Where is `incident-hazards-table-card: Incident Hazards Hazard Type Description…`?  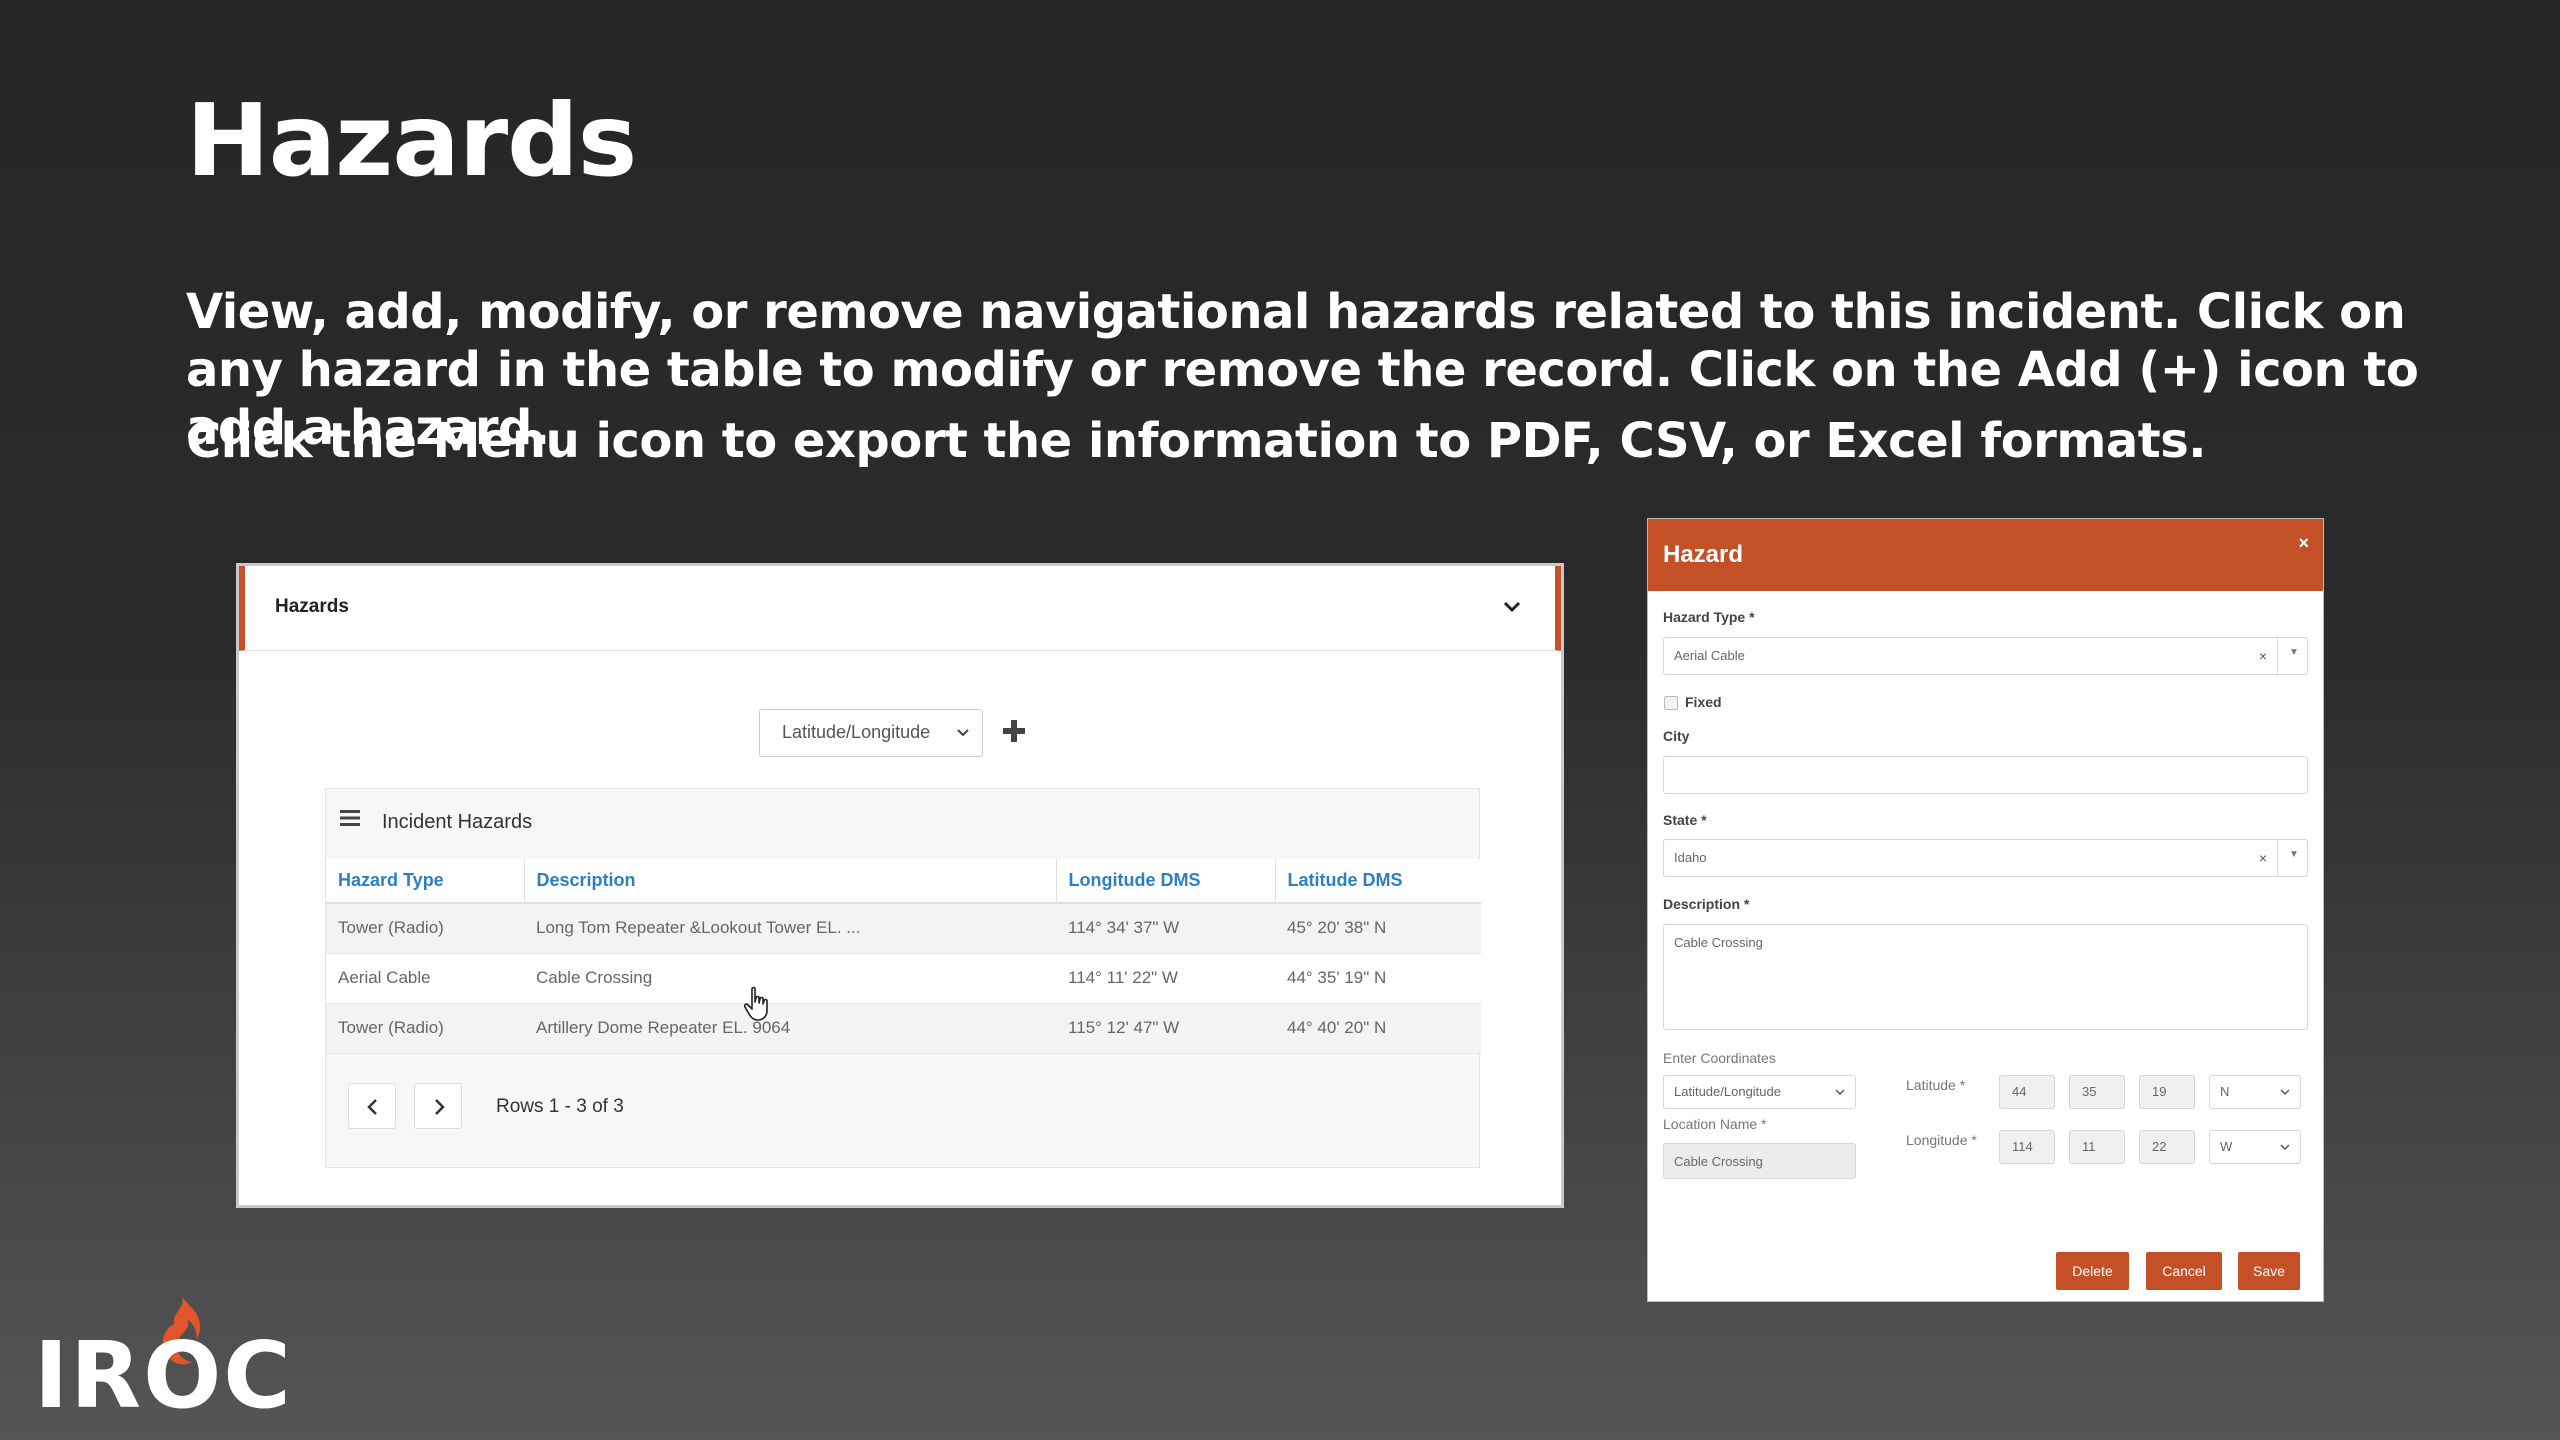
incident-hazards-table-card: Incident Hazards Hazard Type Description… is located at coordinates (903, 978).